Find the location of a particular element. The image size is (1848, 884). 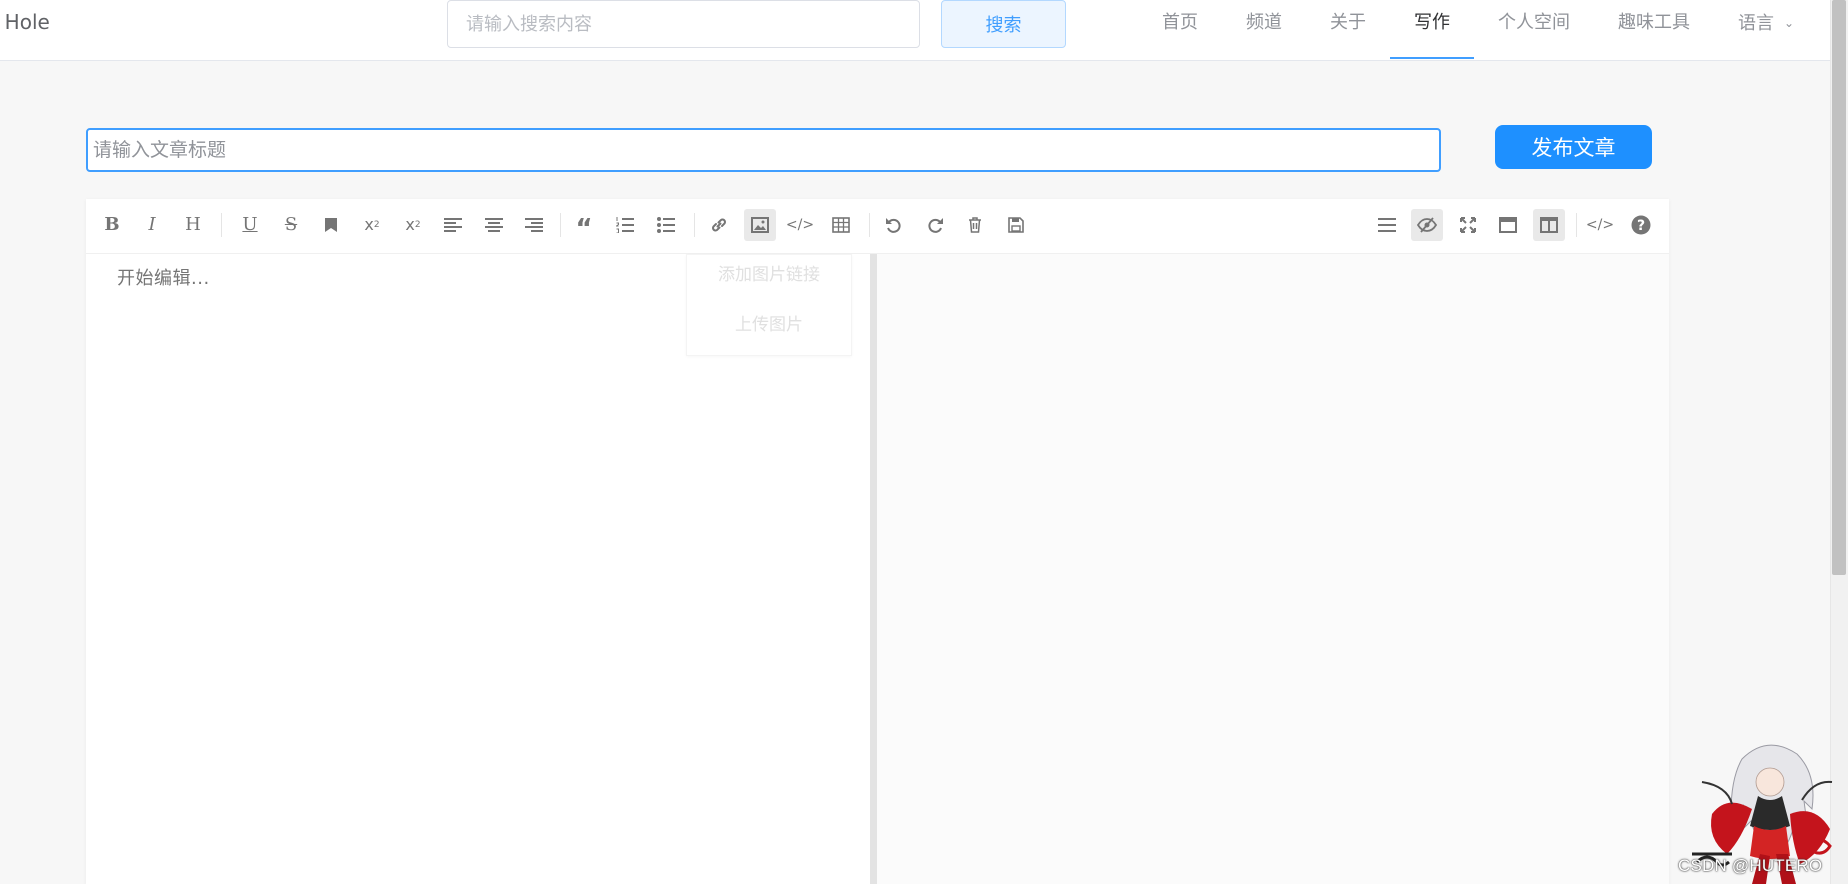

italic-icon: I is located at coordinates (152, 225).